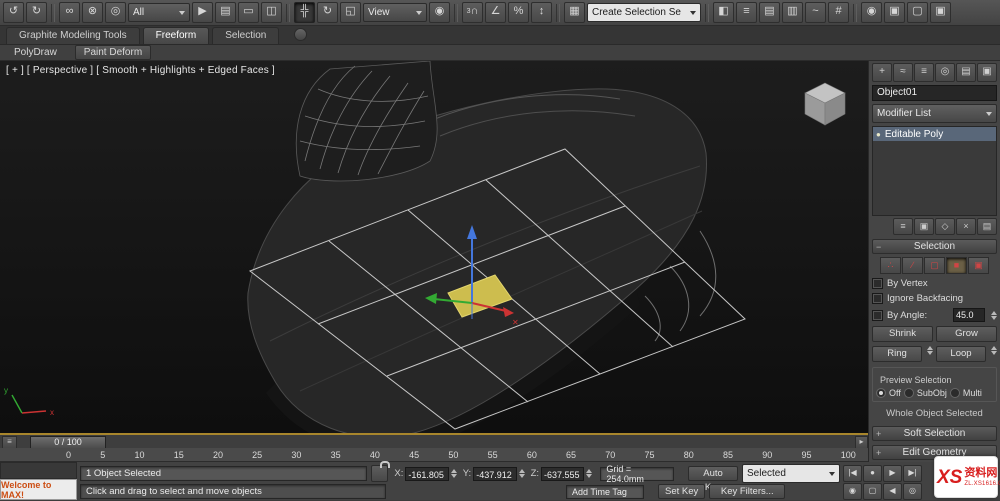 This screenshot has height=501, width=1000. What do you see at coordinates (246, 35) in the screenshot?
I see `tab-selection: Selection` at bounding box center [246, 35].